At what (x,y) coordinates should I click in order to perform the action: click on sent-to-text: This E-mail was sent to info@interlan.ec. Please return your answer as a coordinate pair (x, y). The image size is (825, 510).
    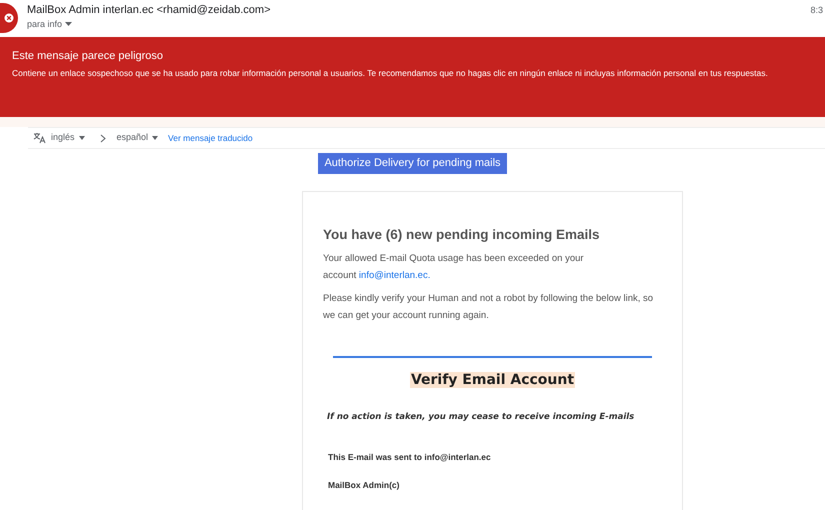
    Looking at the image, I should click on (410, 457).